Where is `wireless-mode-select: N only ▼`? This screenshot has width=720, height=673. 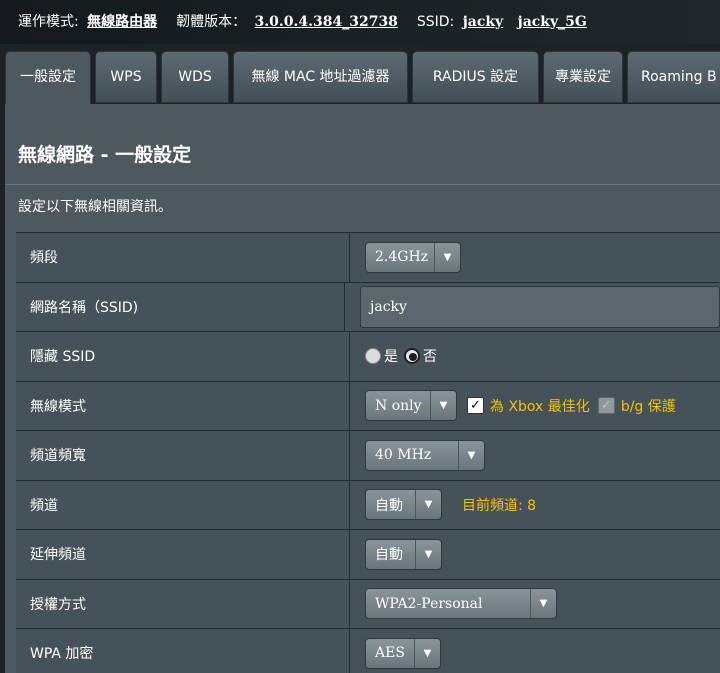
wireless-mode-select: N only ▼ is located at coordinates (411, 406).